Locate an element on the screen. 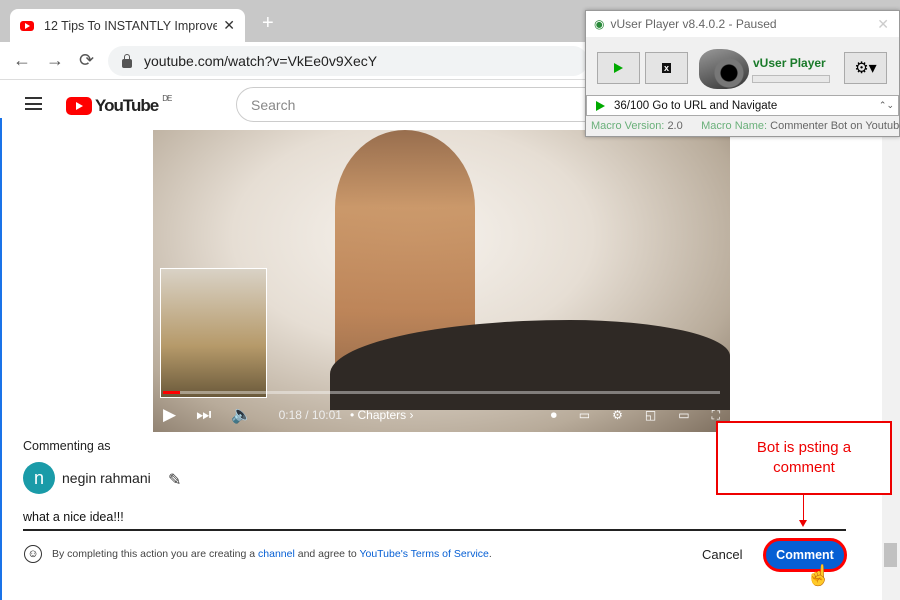 This screenshot has width=900, height=600. reload-icon: ⟳ is located at coordinates (86, 60).